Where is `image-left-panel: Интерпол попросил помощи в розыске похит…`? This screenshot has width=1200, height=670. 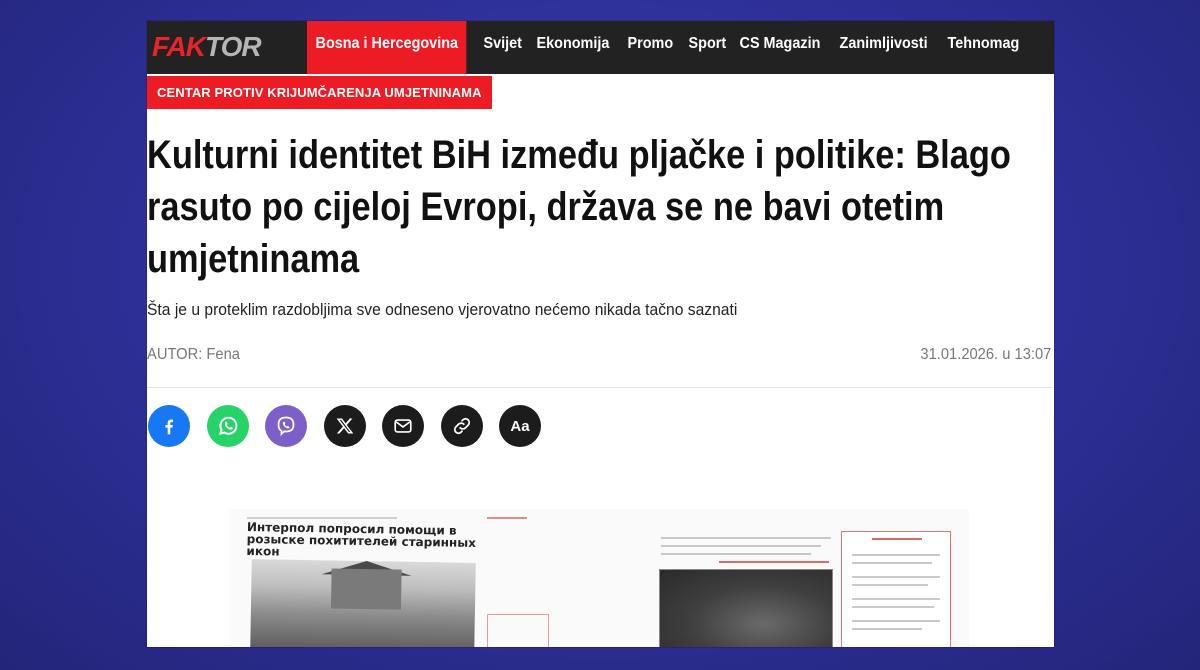
image-left-panel: Интерпол попросил помощи в розыске похит… is located at coordinates (393, 578).